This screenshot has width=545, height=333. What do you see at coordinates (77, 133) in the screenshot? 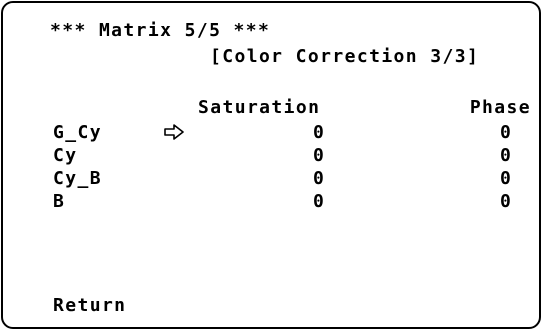
I see `row-label-g-cy: G_Cy` at bounding box center [77, 133].